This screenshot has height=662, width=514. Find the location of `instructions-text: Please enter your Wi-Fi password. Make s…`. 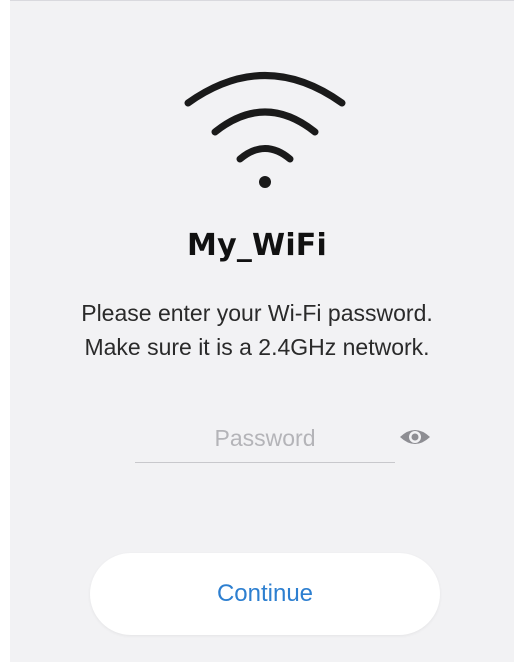

instructions-text: Please enter your Wi-Fi password. Make s… is located at coordinates (257, 330).